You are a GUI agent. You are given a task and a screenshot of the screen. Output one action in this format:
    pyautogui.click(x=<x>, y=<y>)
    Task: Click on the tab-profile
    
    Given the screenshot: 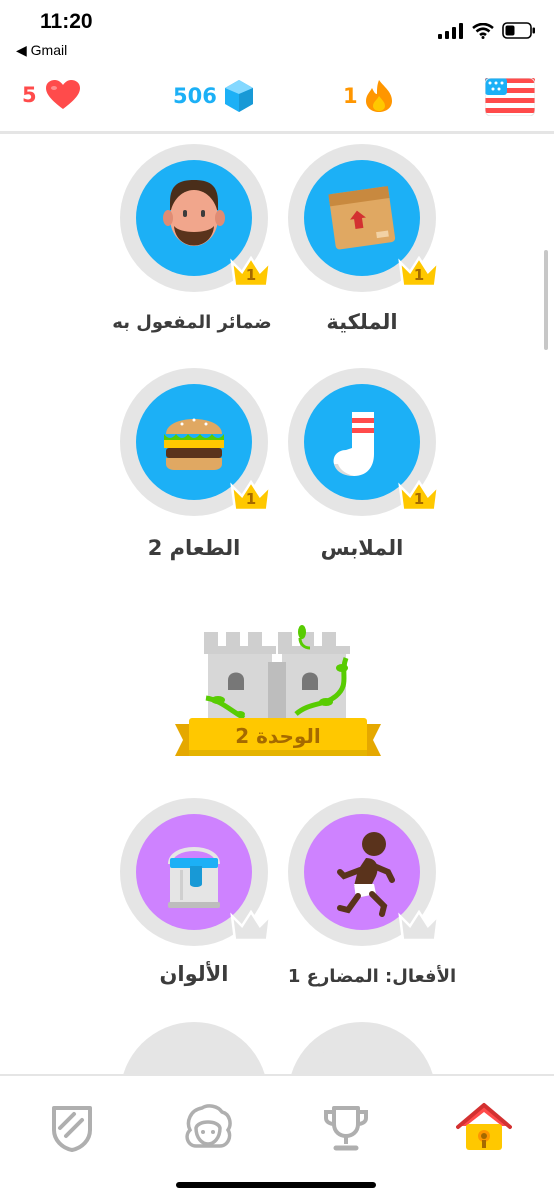 What is the action you would take?
    pyautogui.click(x=208, y=1128)
    